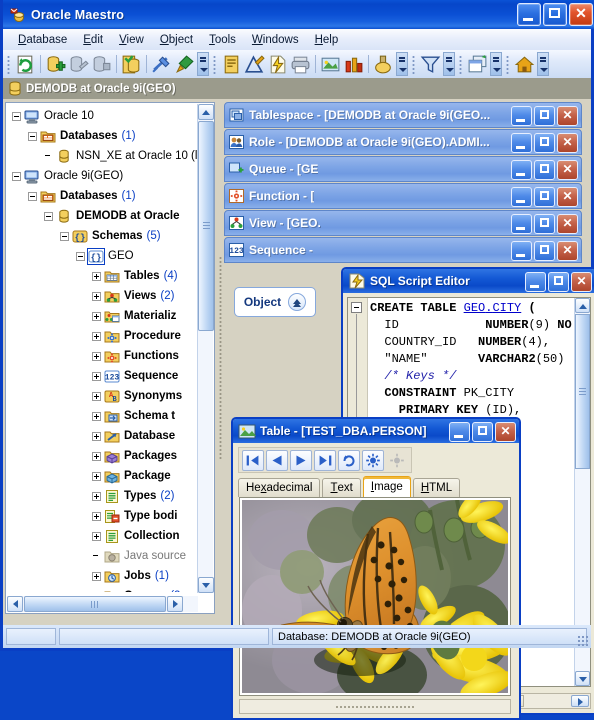 The width and height of the screenshot is (594, 720). I want to click on tree-node: Oracle 9i(GEO), so click(102, 176).